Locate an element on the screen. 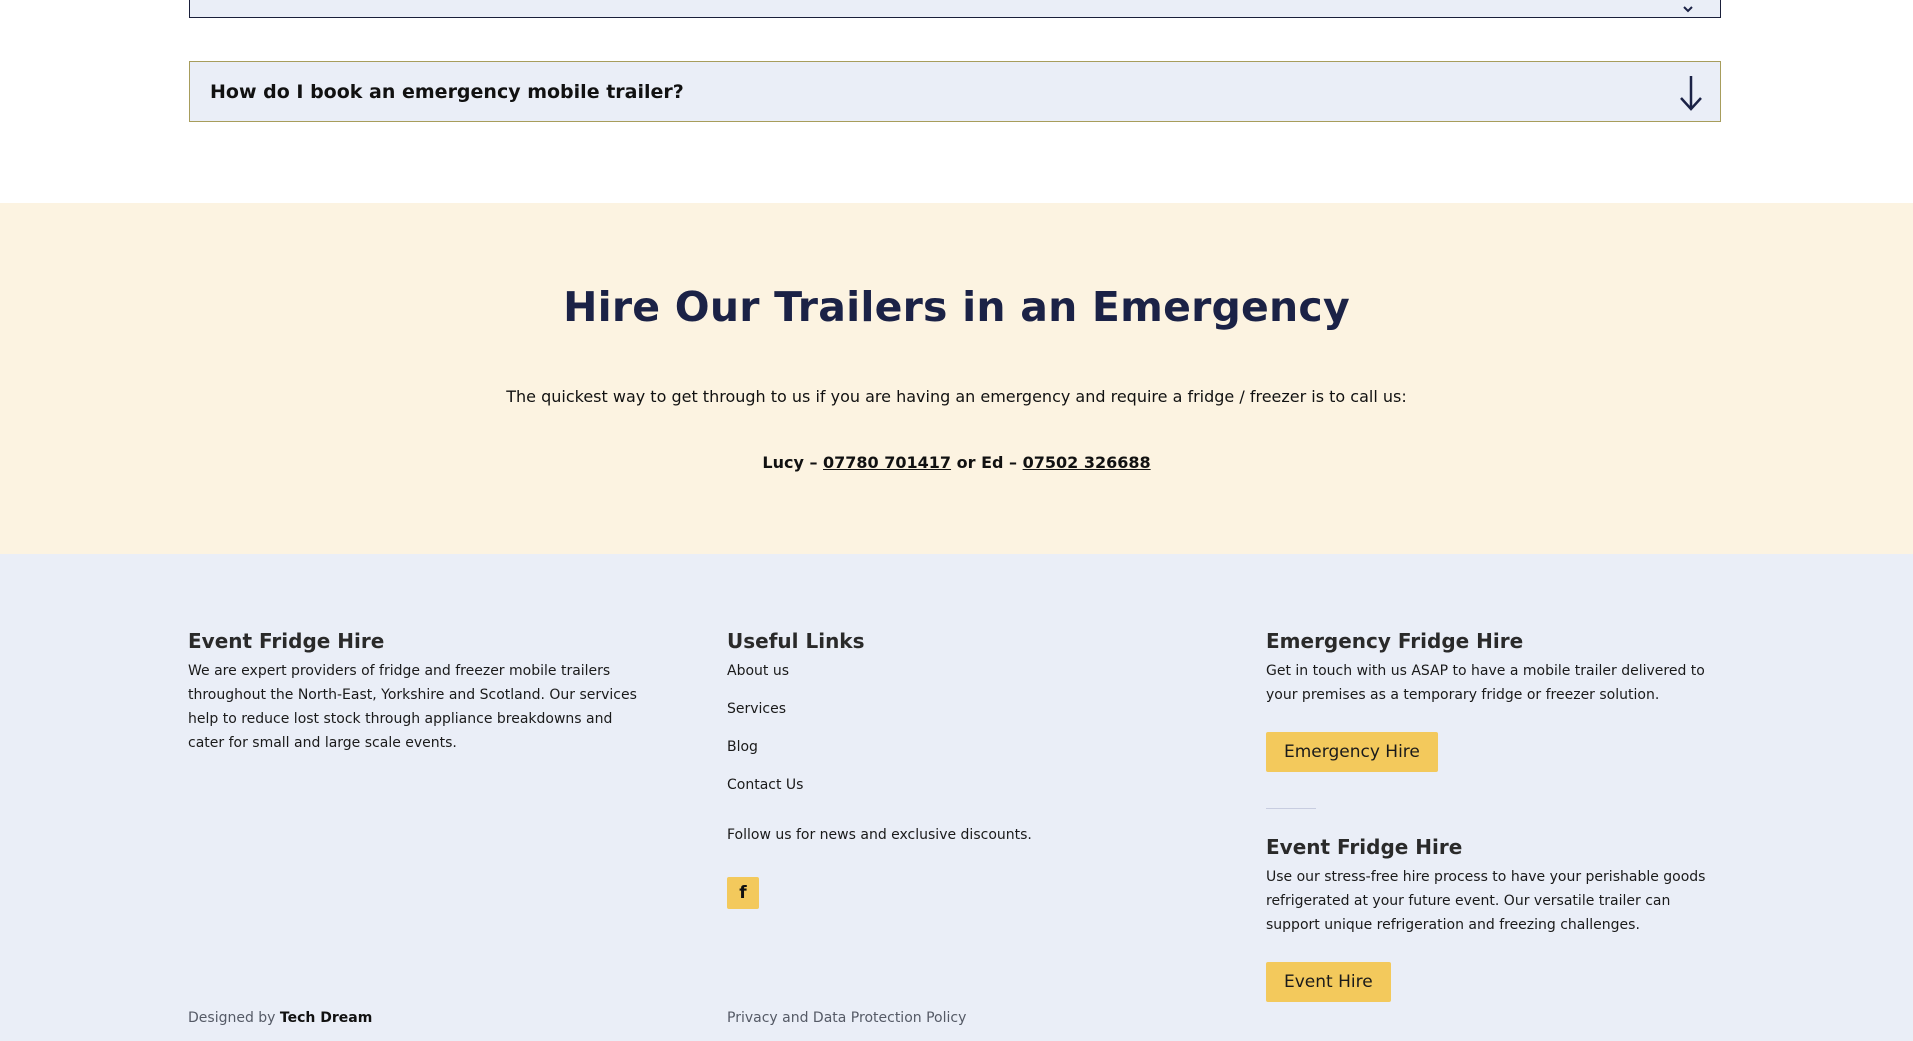  link-blog: Blog is located at coordinates (742, 747).